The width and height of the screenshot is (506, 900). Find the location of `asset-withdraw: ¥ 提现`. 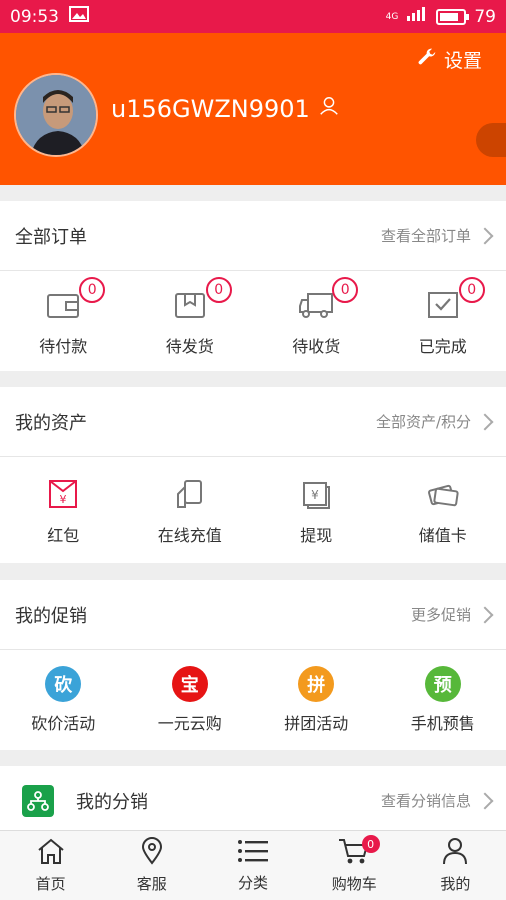

asset-withdraw: ¥ 提现 is located at coordinates (316, 510).